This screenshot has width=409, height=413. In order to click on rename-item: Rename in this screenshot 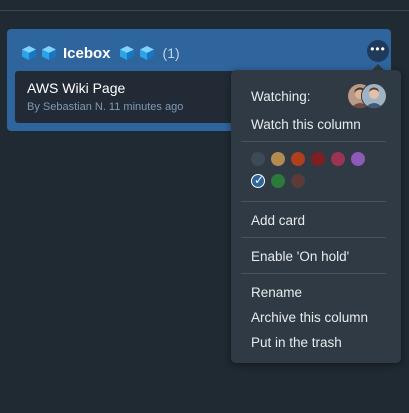, I will do `click(276, 292)`.